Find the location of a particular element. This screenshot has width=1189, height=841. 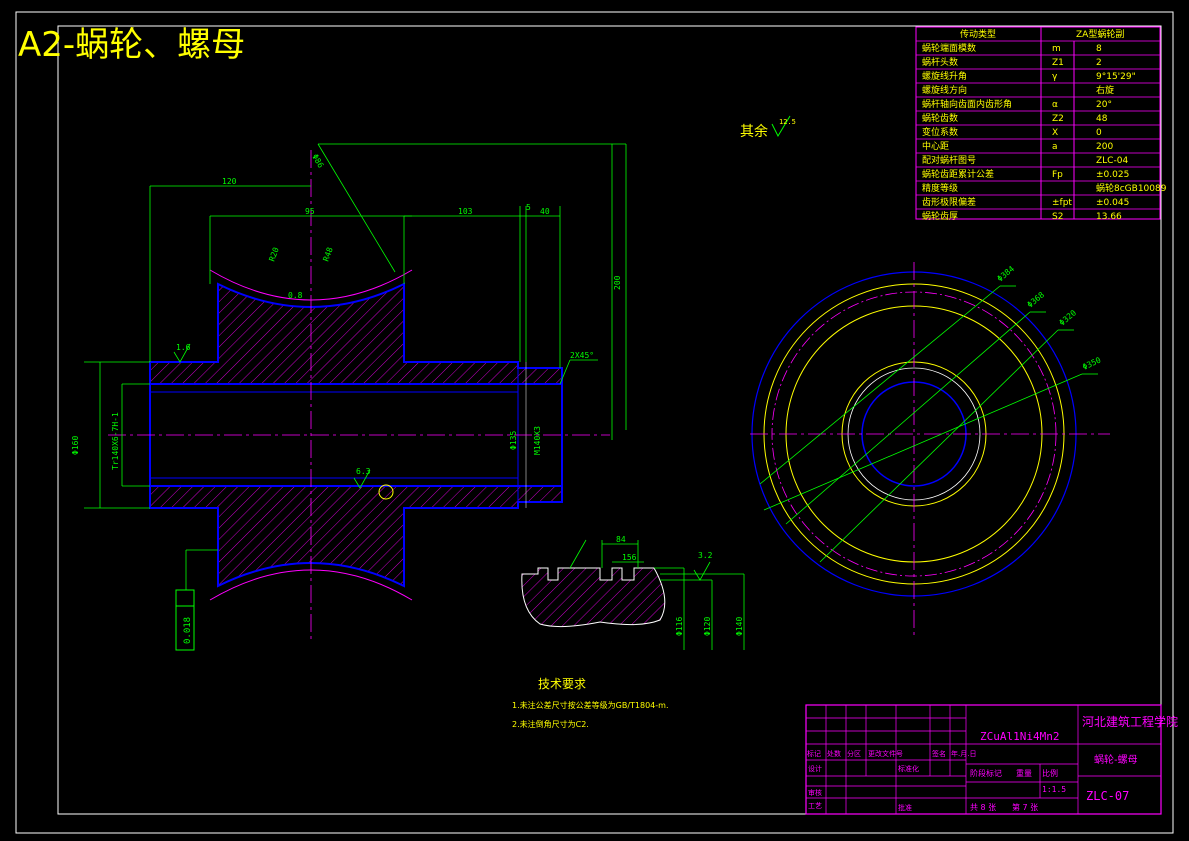

tb-row-label: 更改文件号 is located at coordinates (885, 753).